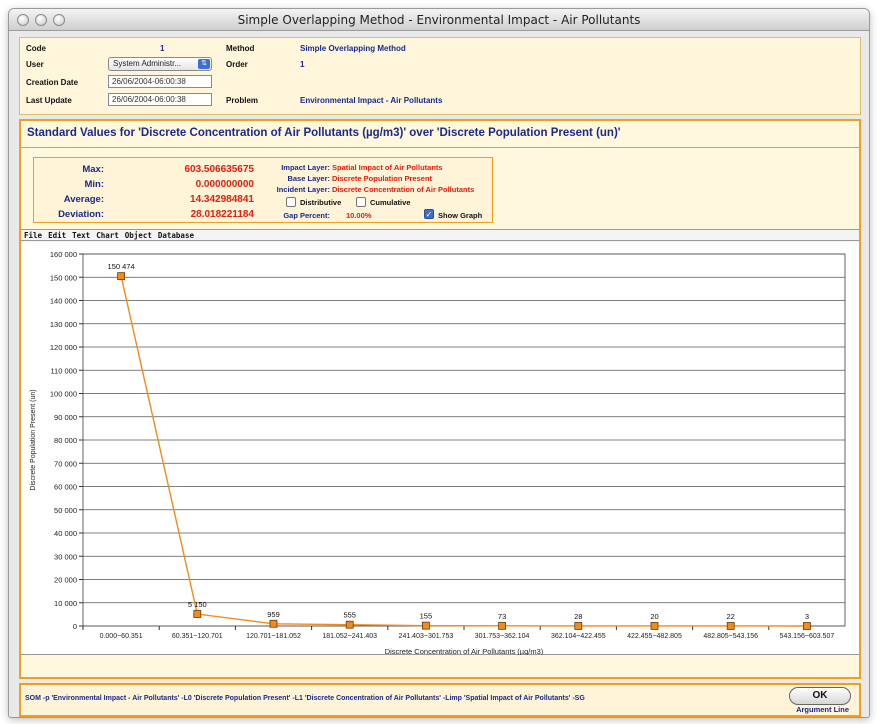  Describe the element at coordinates (730, 636) in the screenshot. I see `x-tick-label: 482.805~543.156` at that location.